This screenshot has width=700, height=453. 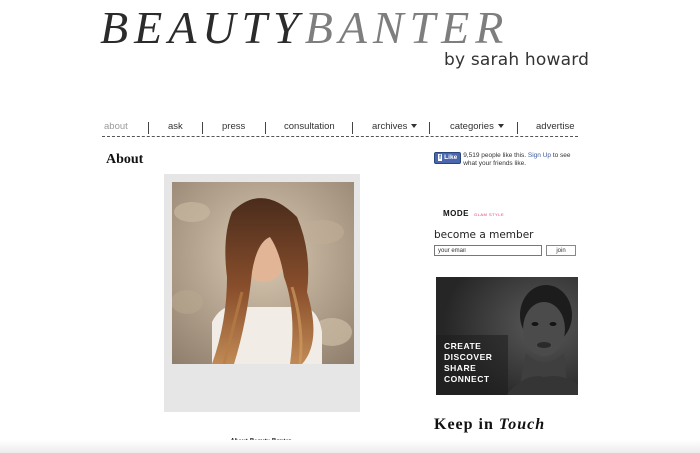 I want to click on facebook-icon: f, so click(x=440, y=157).